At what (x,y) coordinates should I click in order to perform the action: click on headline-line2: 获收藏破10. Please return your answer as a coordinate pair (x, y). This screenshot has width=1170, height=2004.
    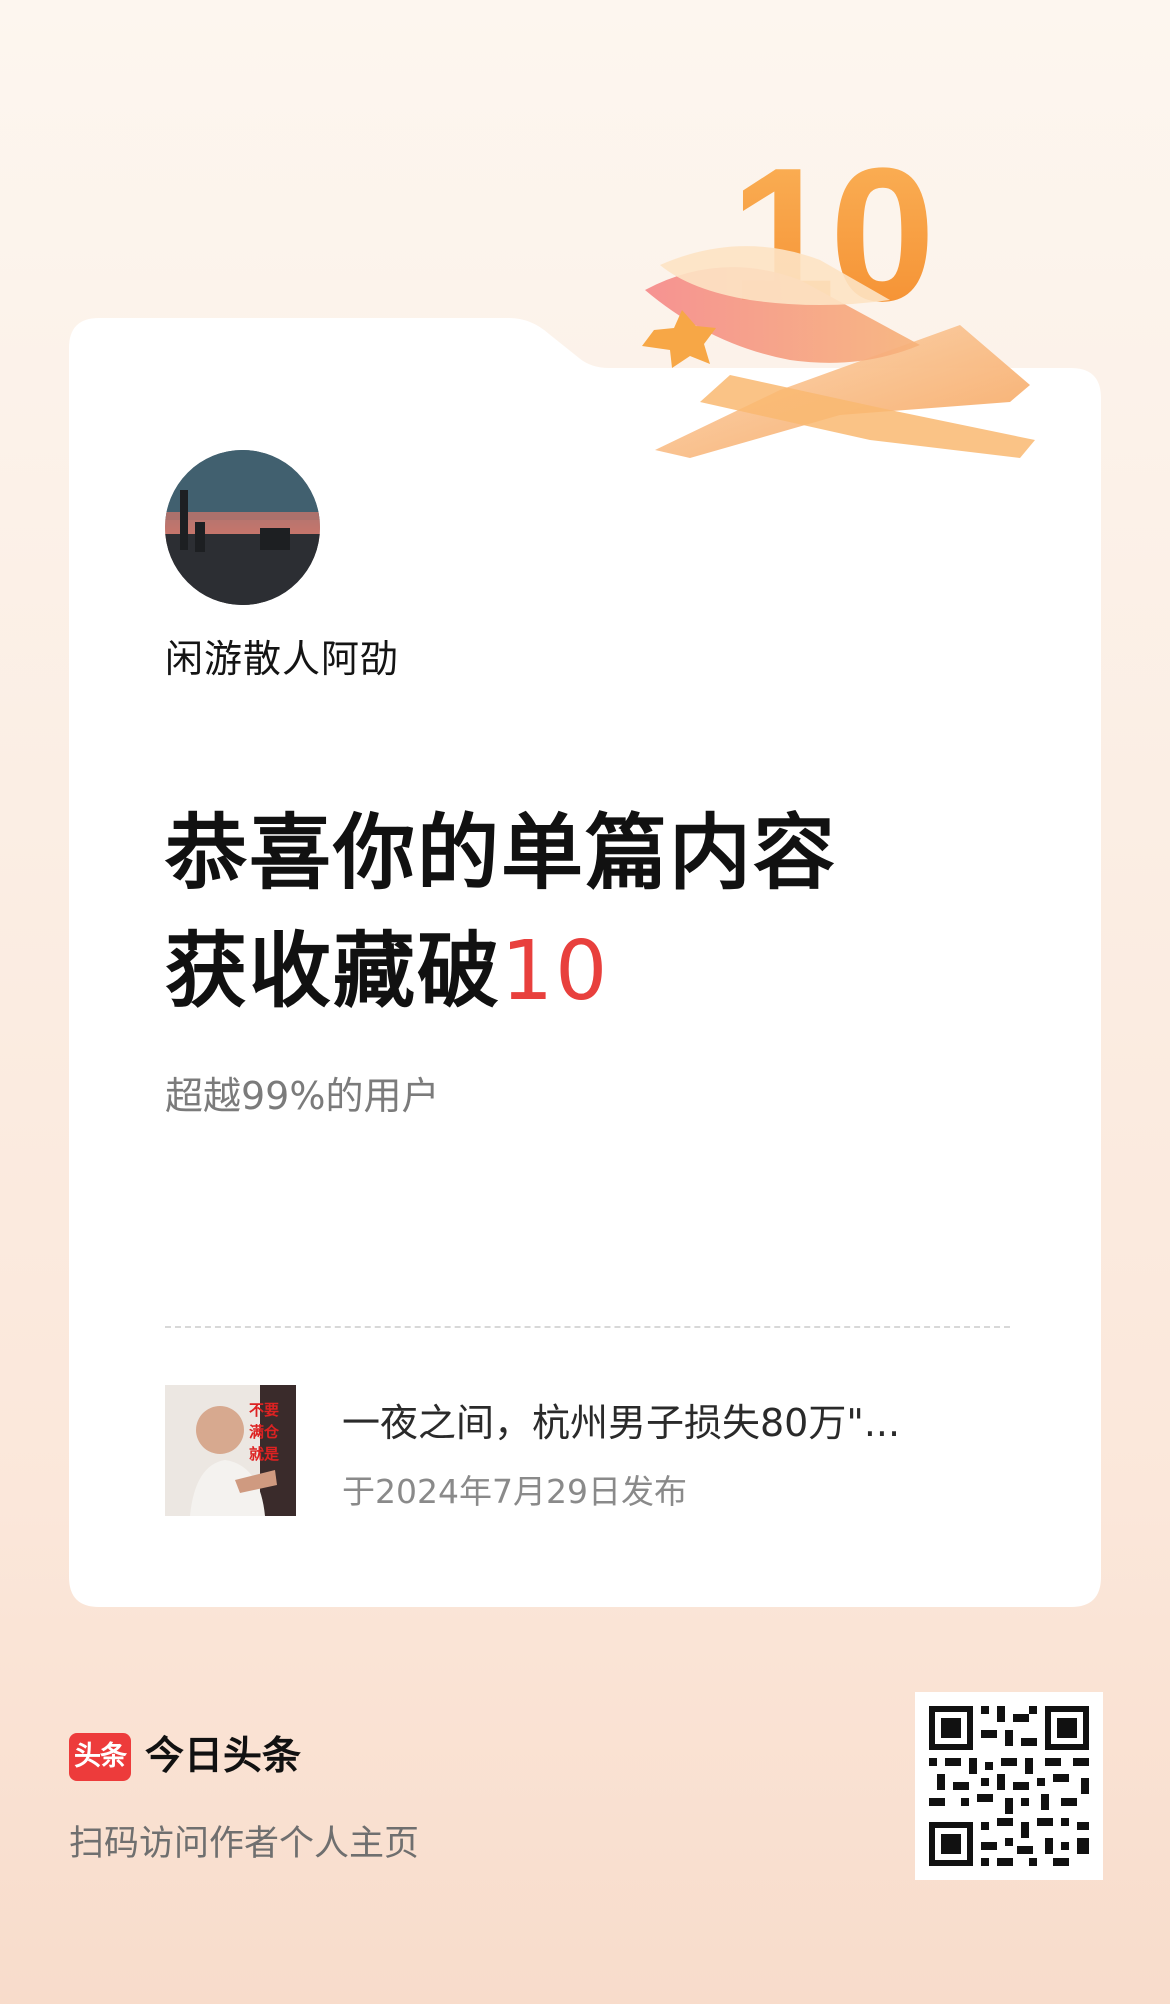
    Looking at the image, I should click on (501, 972).